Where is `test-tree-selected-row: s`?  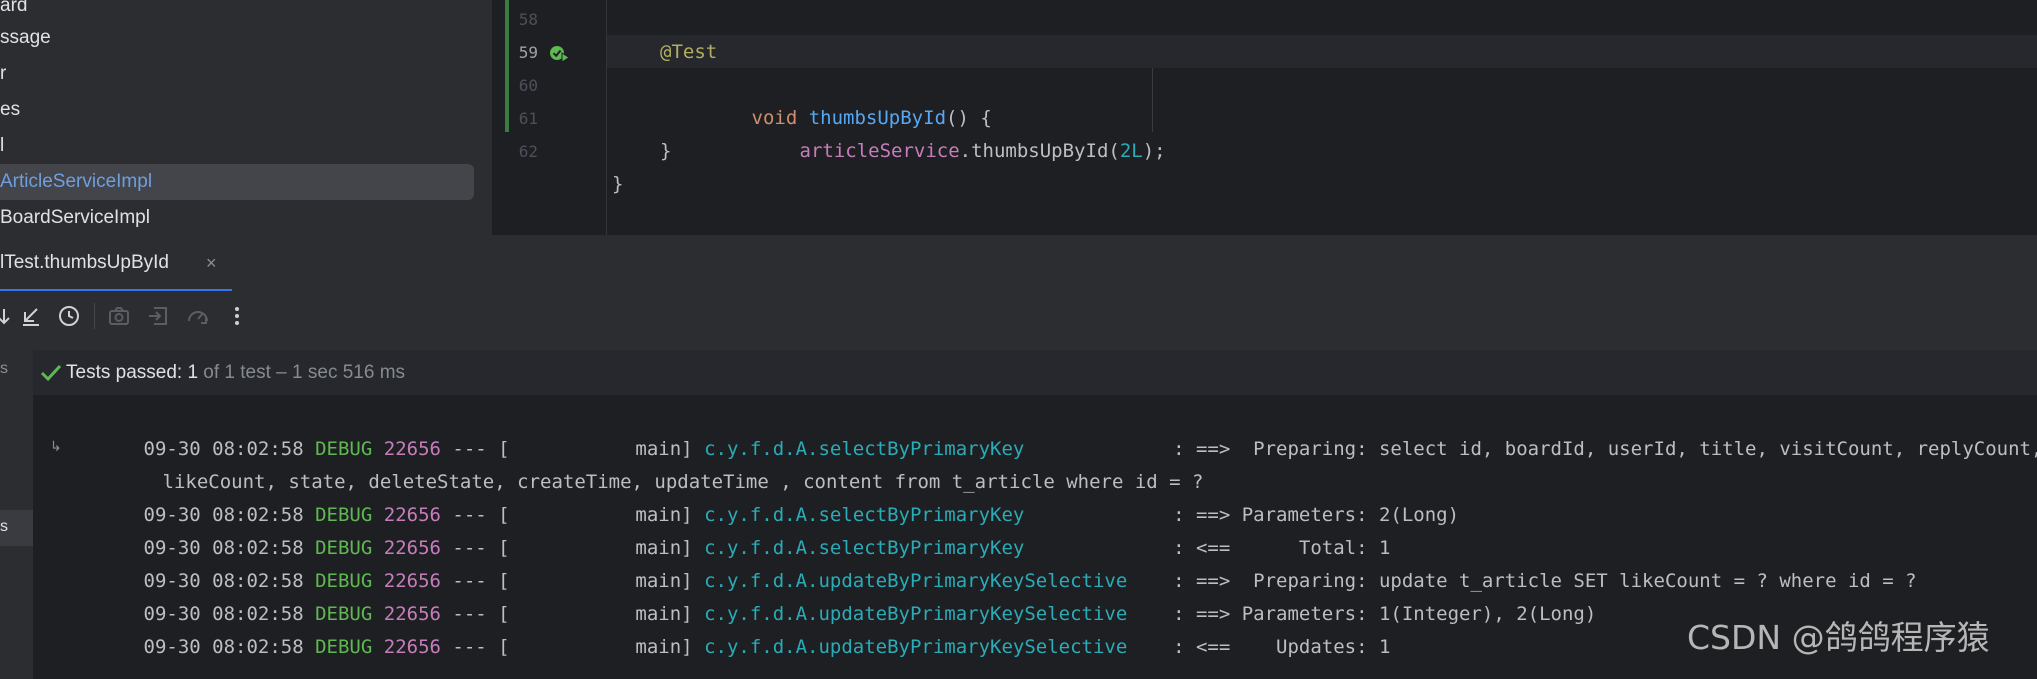
test-tree-selected-row: s is located at coordinates (16, 528).